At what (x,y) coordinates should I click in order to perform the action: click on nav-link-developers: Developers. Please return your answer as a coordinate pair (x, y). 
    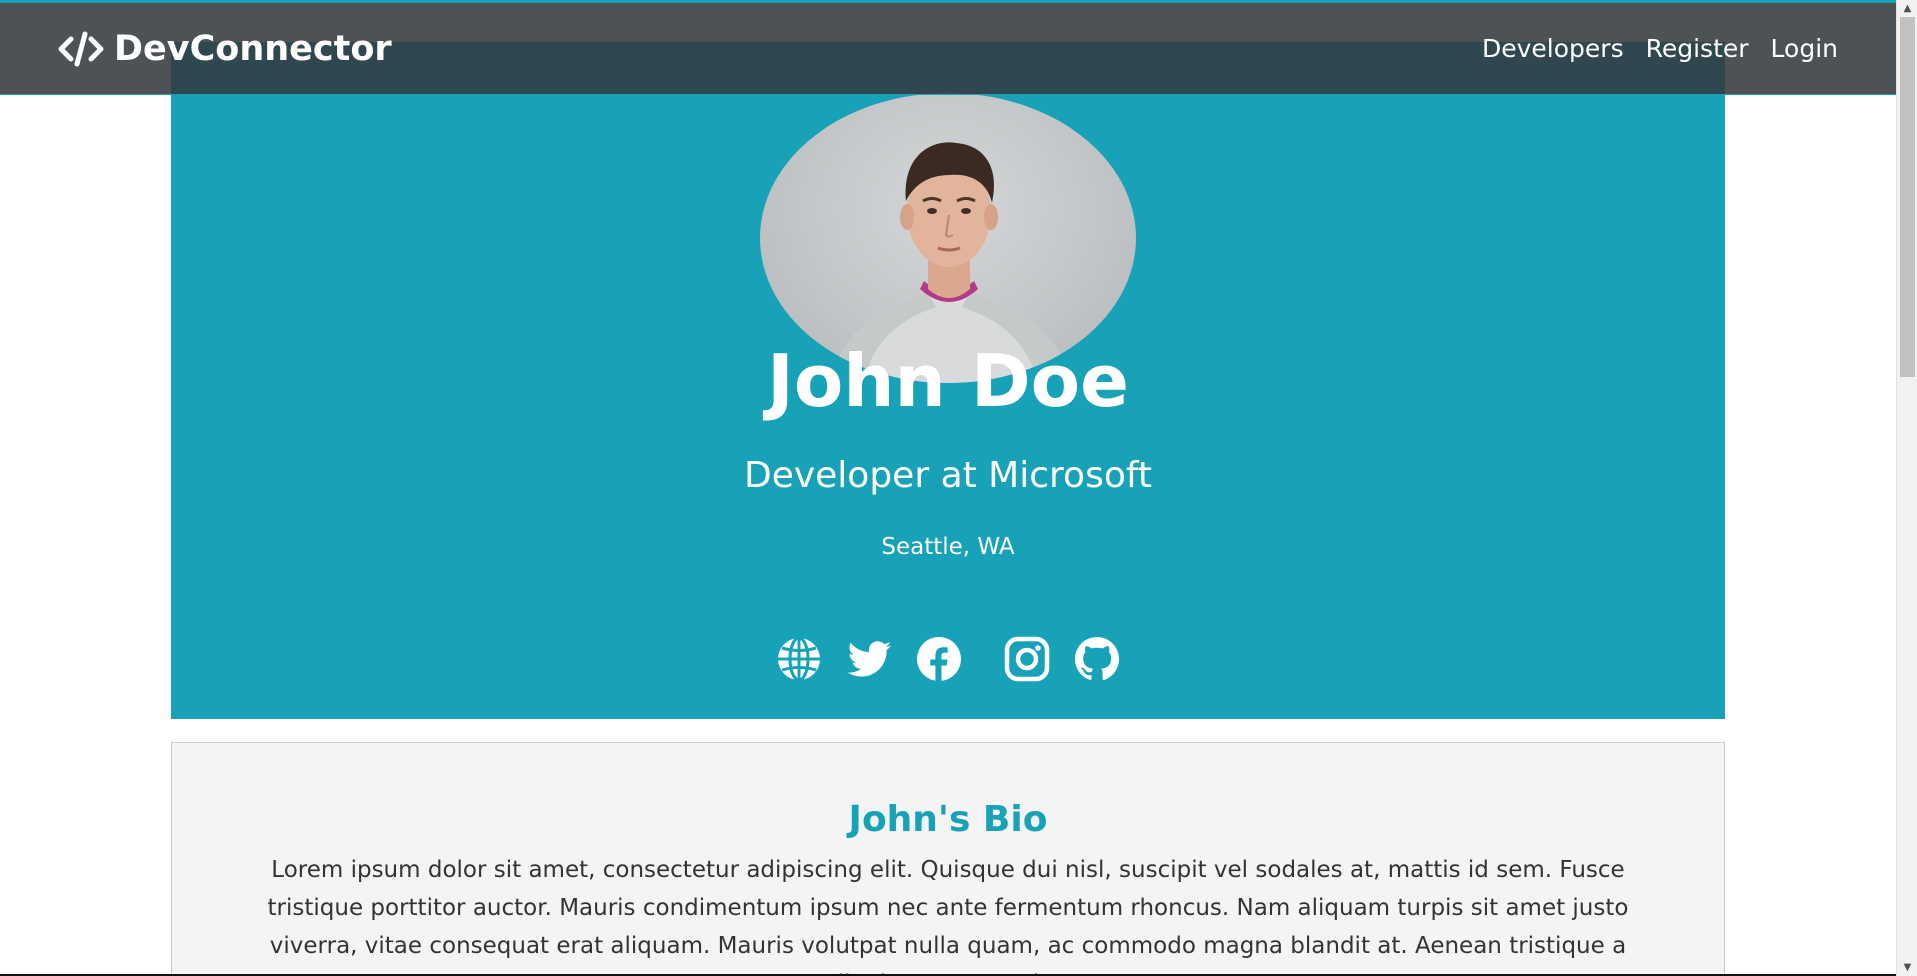
    Looking at the image, I should click on (1553, 48).